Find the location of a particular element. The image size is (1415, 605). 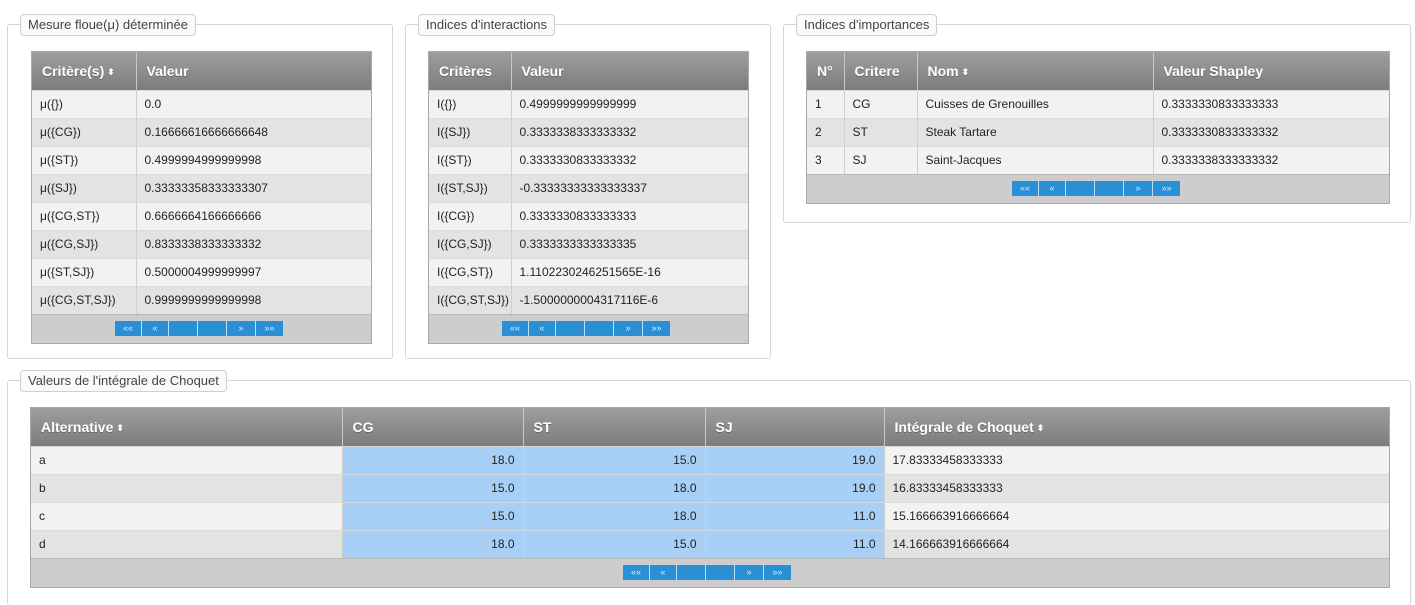

table-cell: μ({CG}) is located at coordinates (84, 131).